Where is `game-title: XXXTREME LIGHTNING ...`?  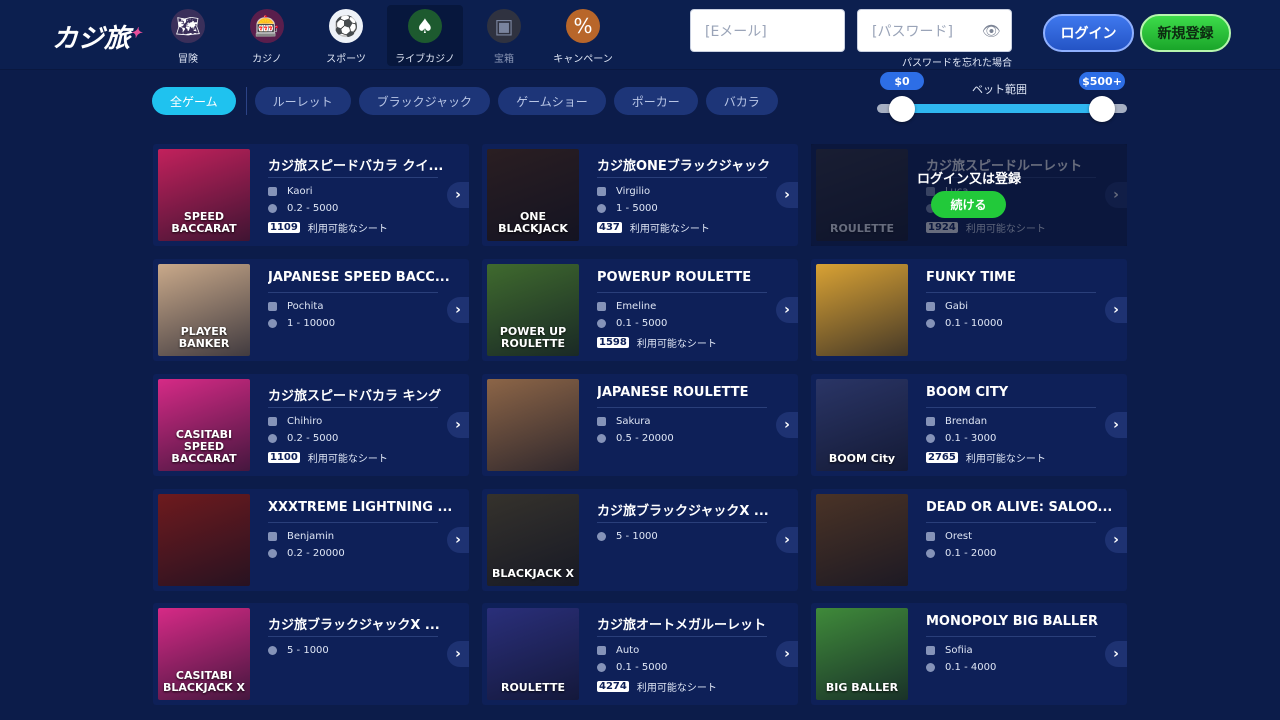
game-title: XXXTREME LIGHTNING ... is located at coordinates (363, 507).